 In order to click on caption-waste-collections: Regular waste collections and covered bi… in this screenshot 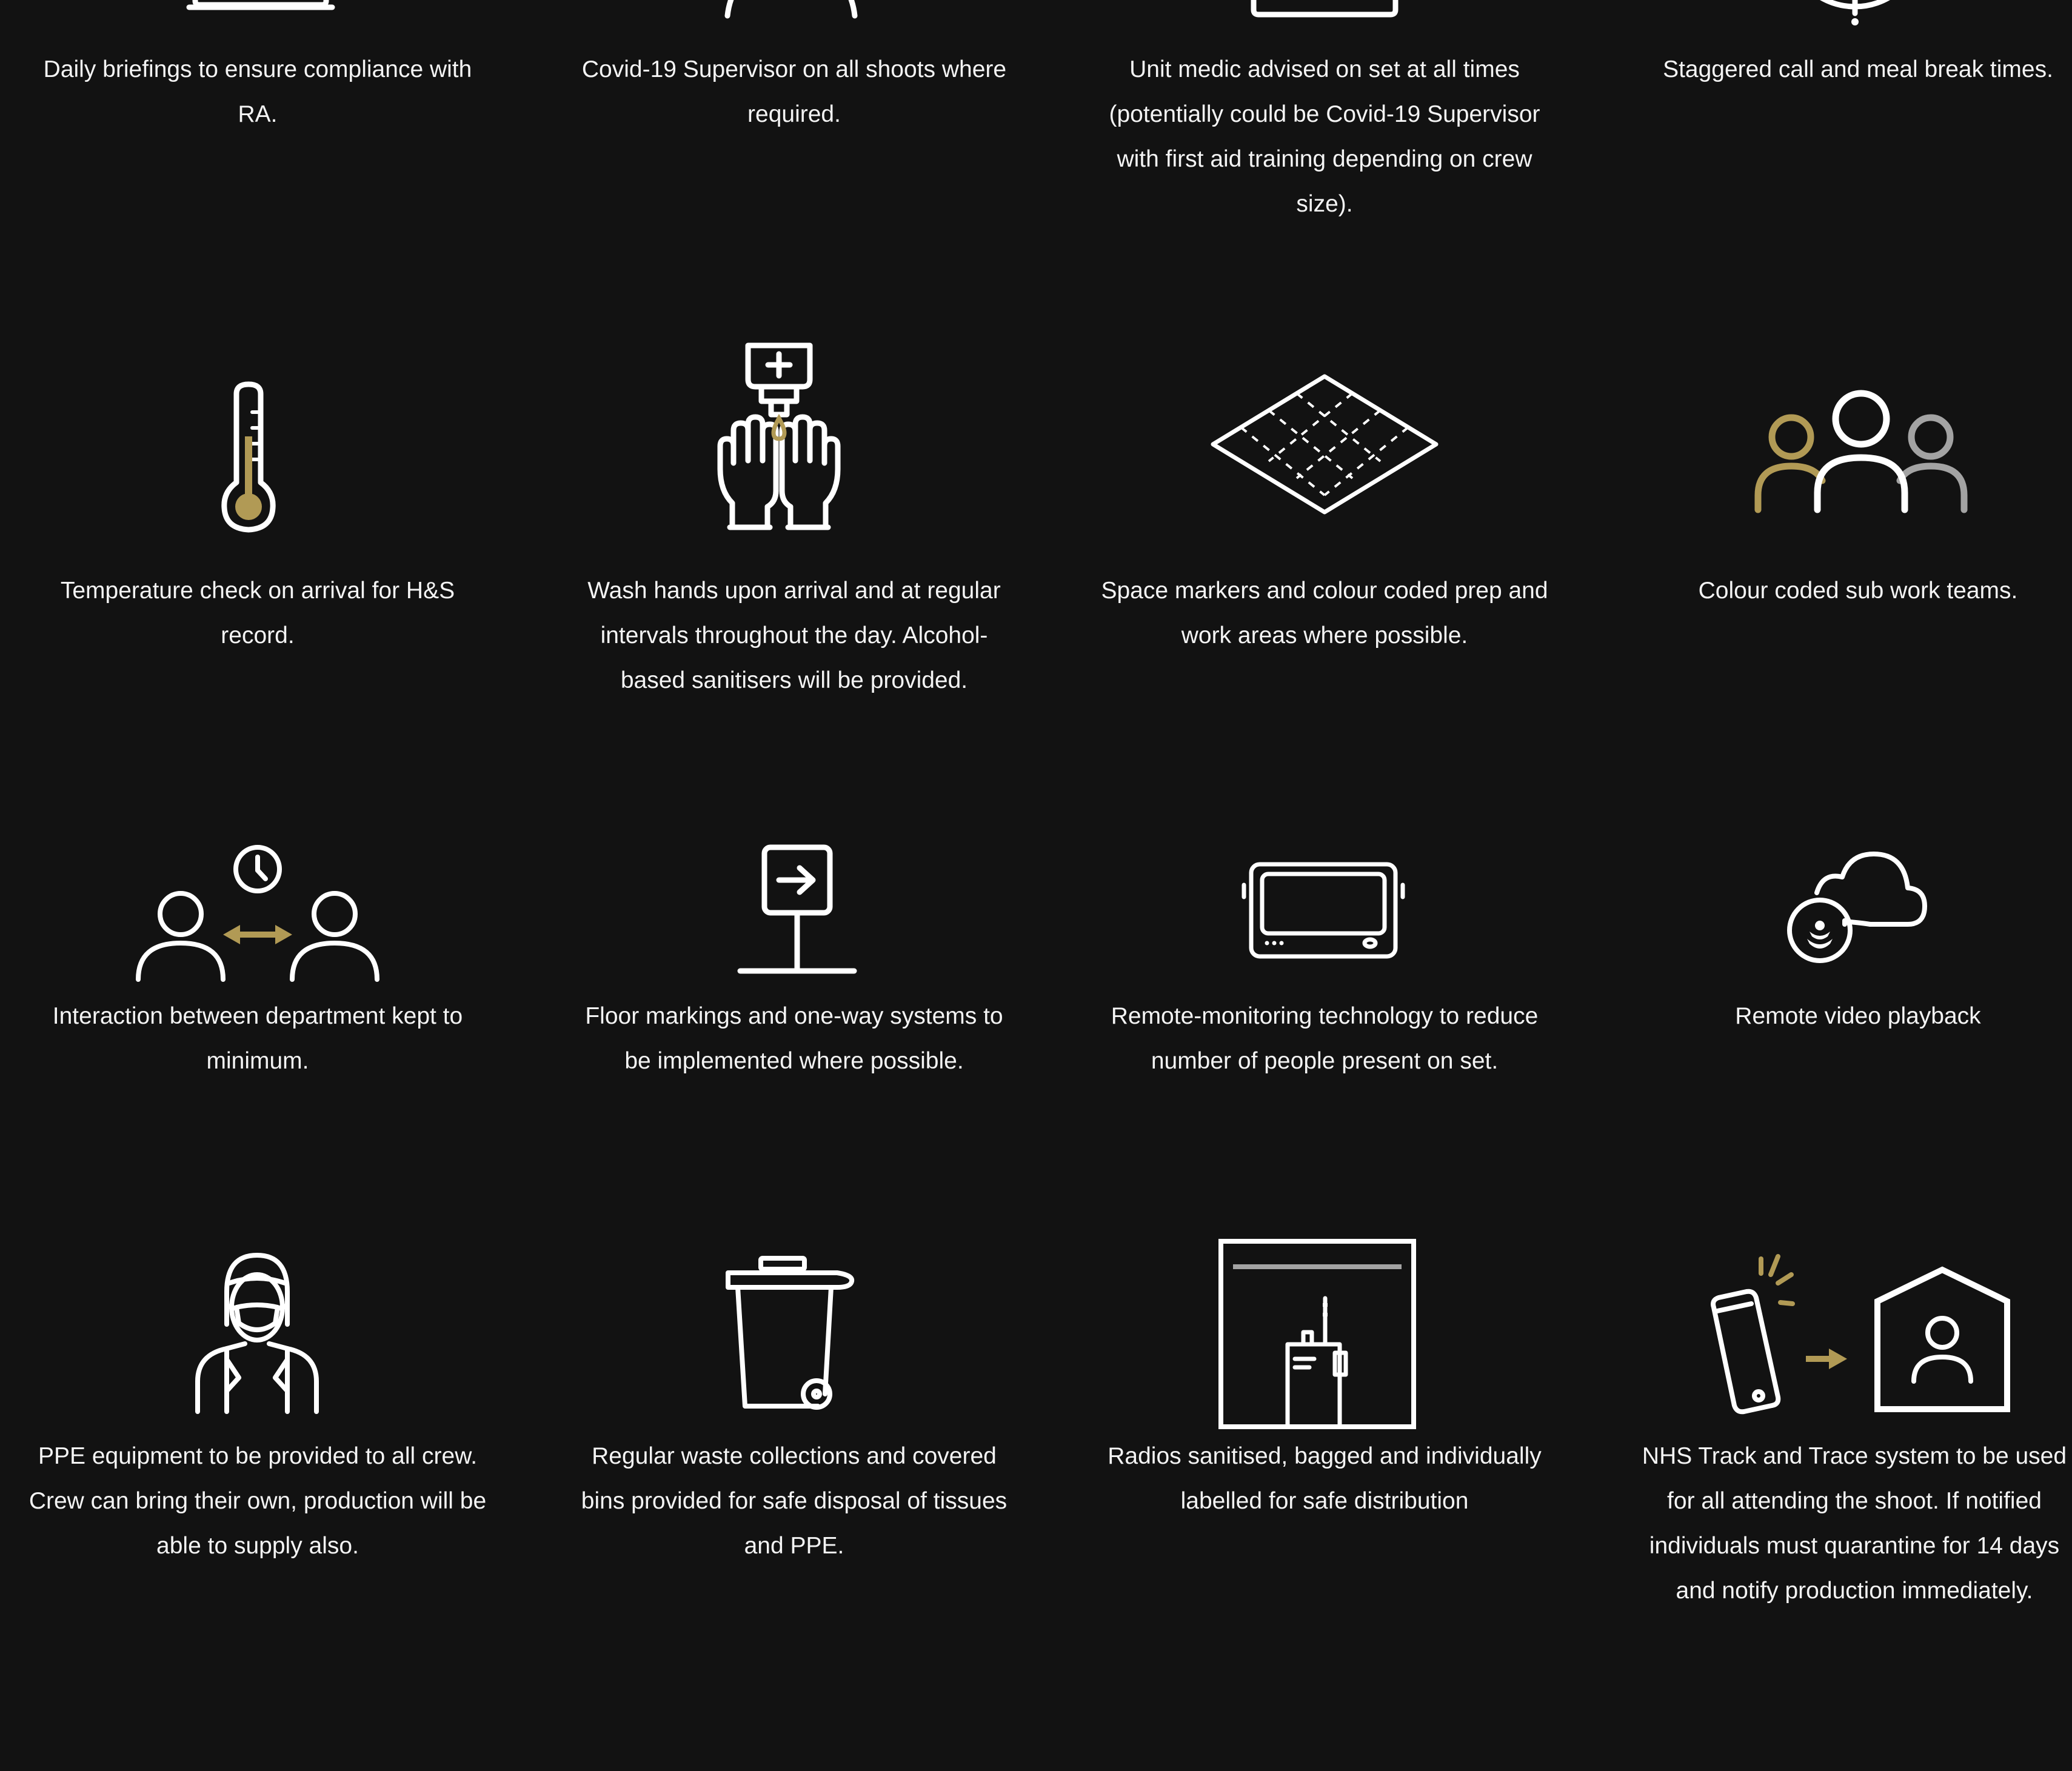, I will do `click(794, 1501)`.